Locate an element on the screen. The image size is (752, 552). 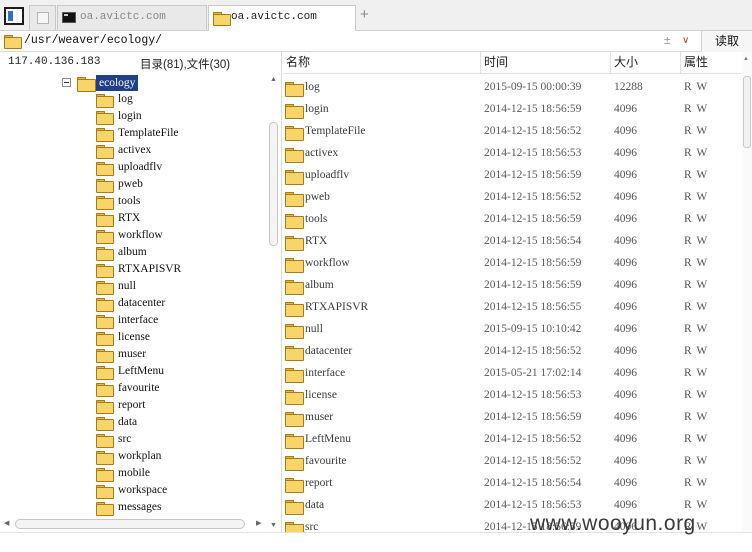
tree-item-label: activex is located at coordinates (135, 150).